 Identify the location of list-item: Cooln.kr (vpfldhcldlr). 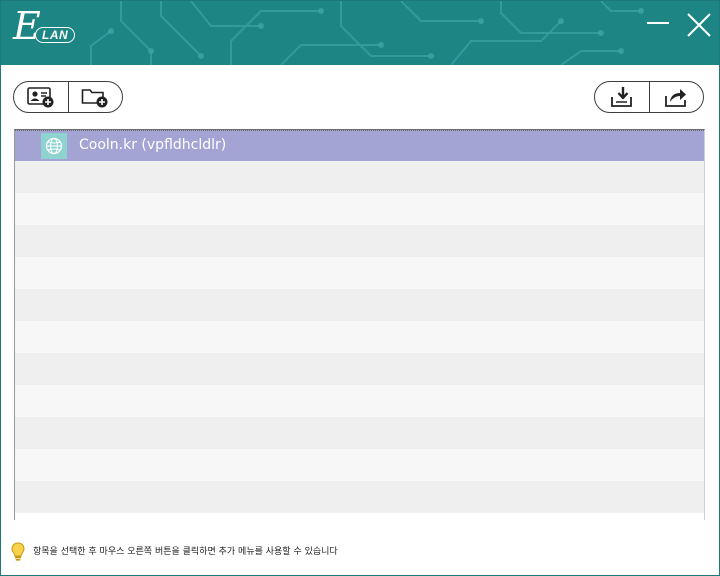
(359, 145).